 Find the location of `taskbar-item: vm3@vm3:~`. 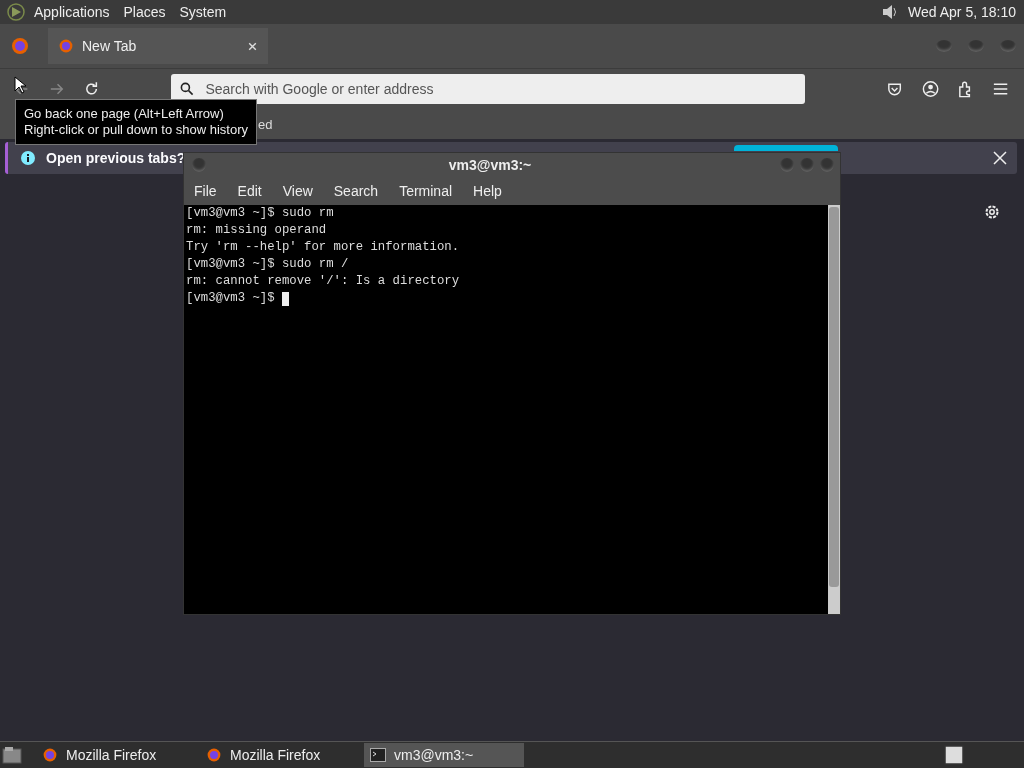

taskbar-item: vm3@vm3:~ is located at coordinates (444, 755).